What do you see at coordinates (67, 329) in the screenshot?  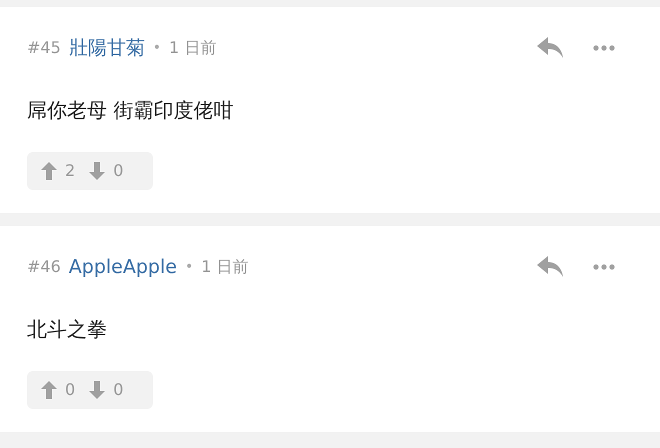 I see `comment-text: 北斗之拳` at bounding box center [67, 329].